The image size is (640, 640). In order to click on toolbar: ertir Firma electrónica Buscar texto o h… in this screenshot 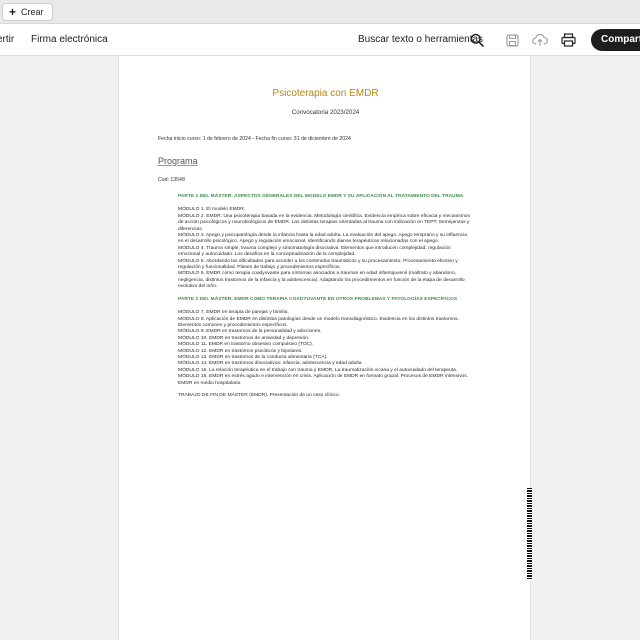, I will do `click(320, 40)`.